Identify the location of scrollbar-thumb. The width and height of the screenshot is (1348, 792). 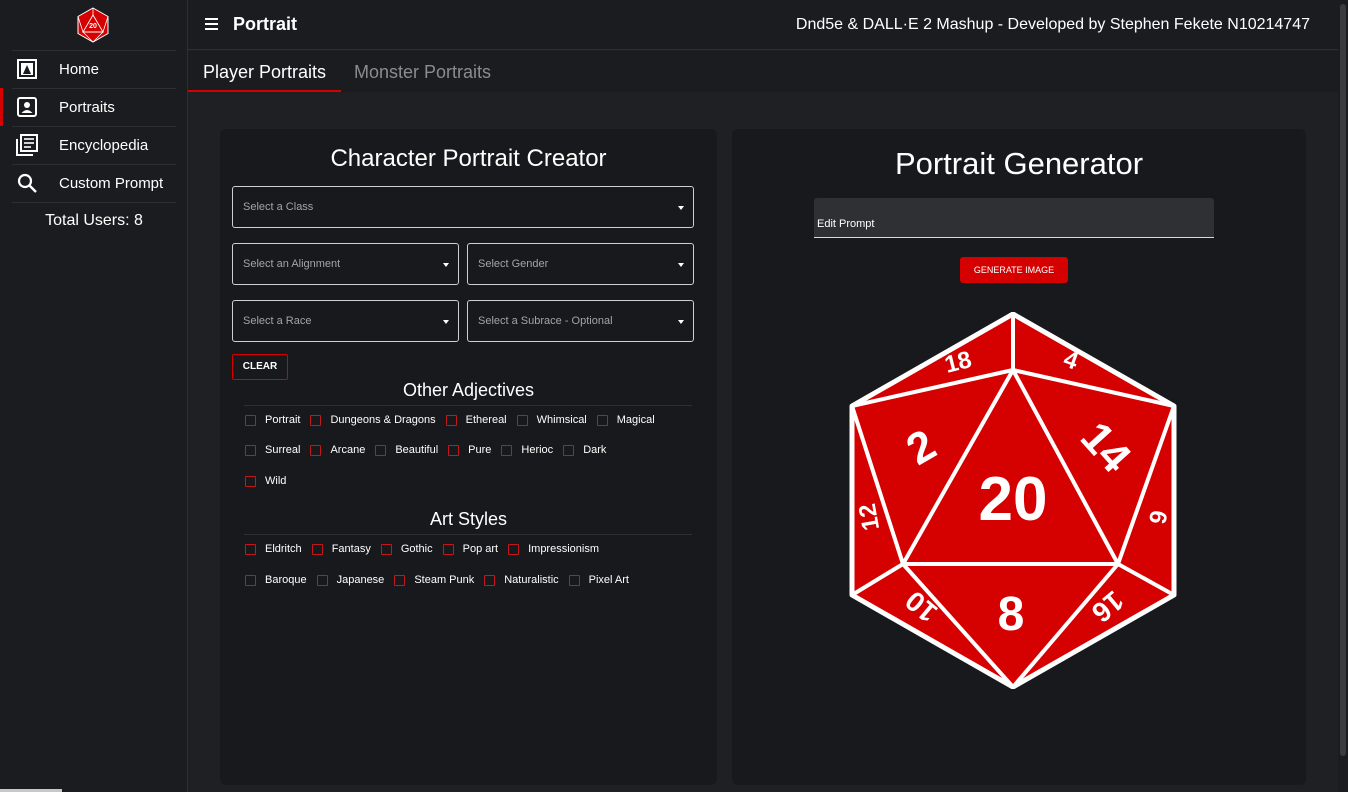
(1343, 380).